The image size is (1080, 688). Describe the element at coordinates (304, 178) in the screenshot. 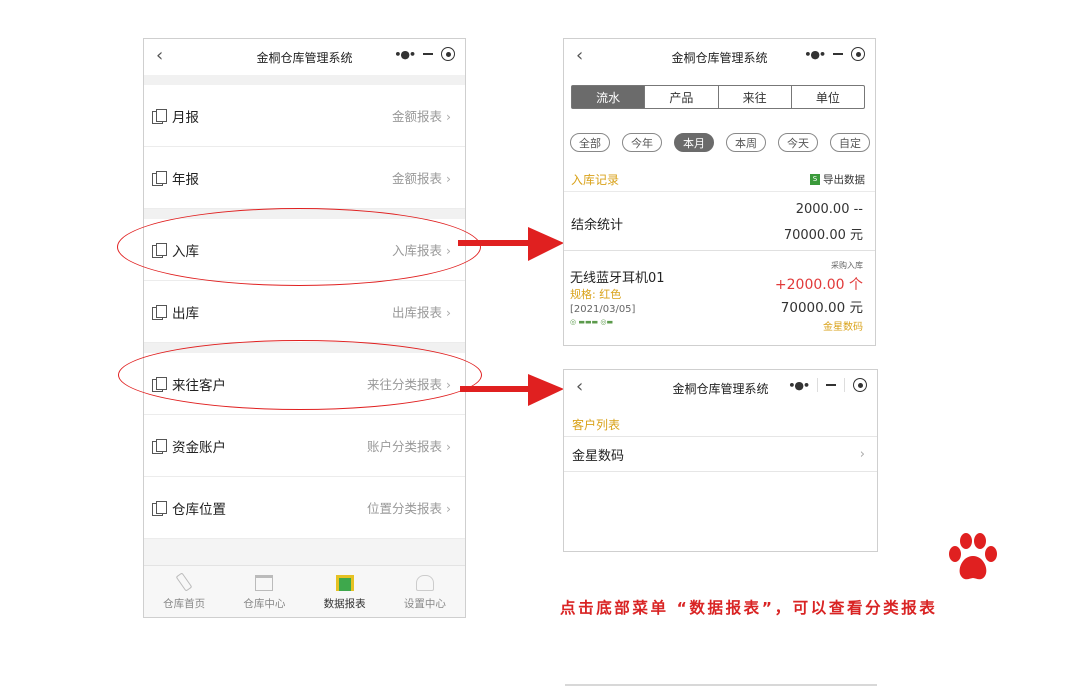

I see `row-yearly: 年报 金额报表 ›` at that location.